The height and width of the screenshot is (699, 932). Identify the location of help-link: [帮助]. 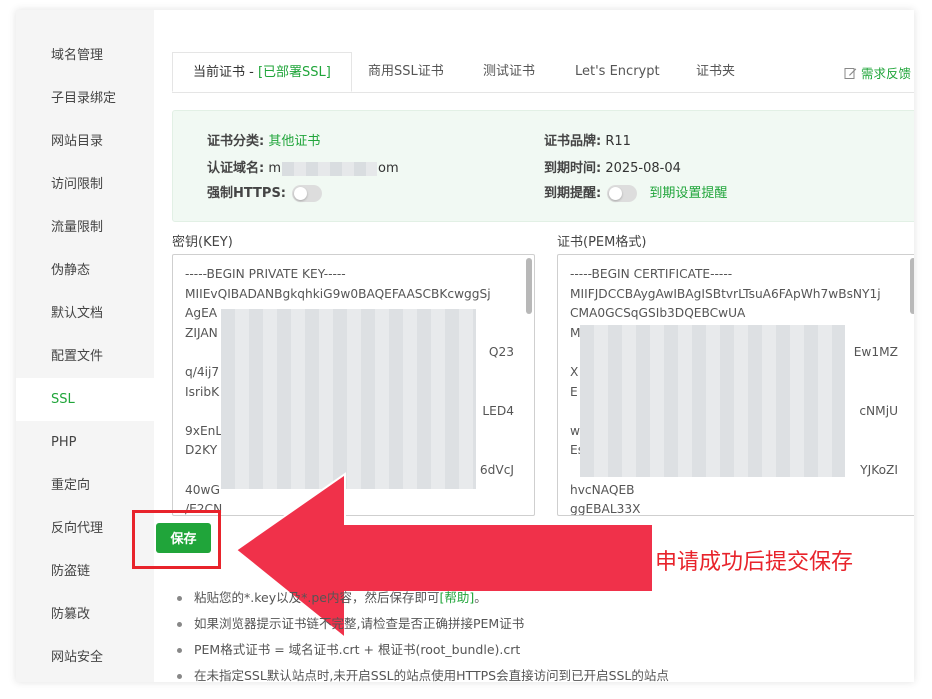
(456, 597).